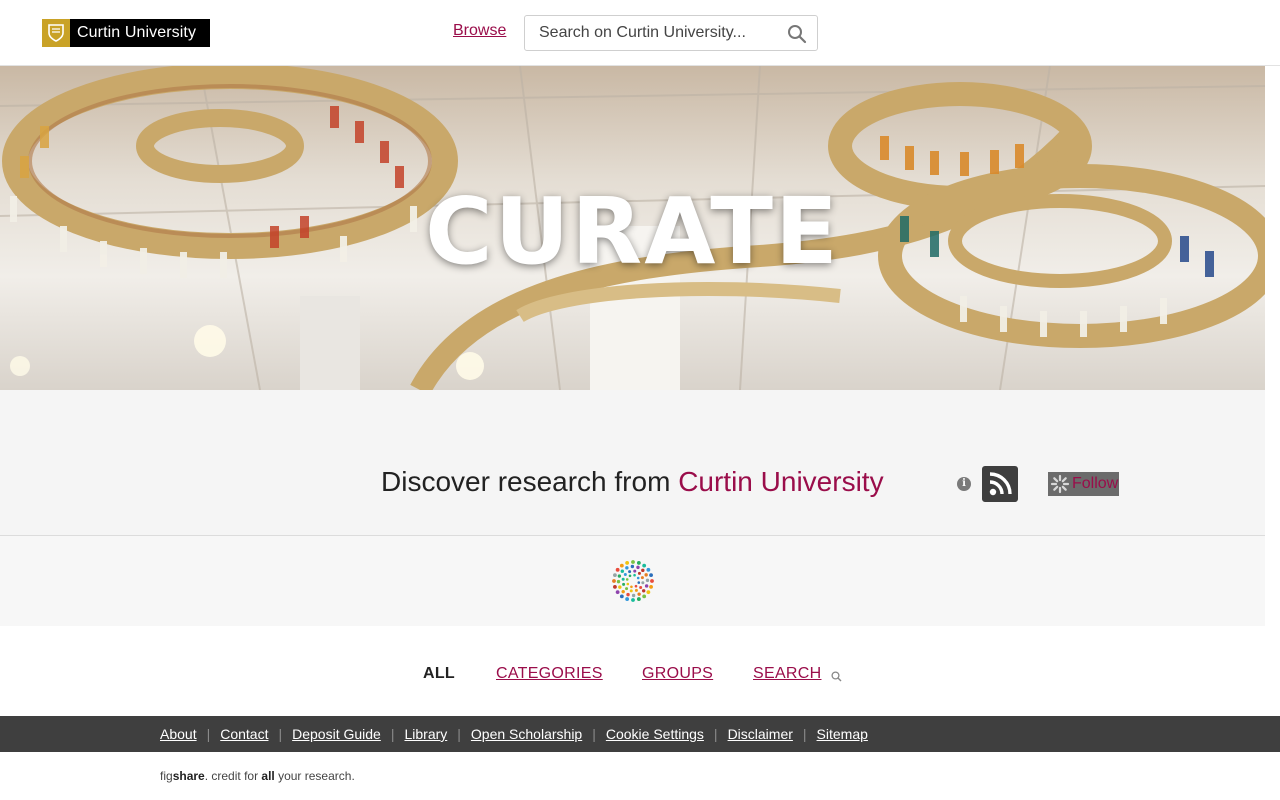 This screenshot has height=800, width=1280. What do you see at coordinates (233, 776) in the screenshot?
I see `credit-mid: . credit for` at bounding box center [233, 776].